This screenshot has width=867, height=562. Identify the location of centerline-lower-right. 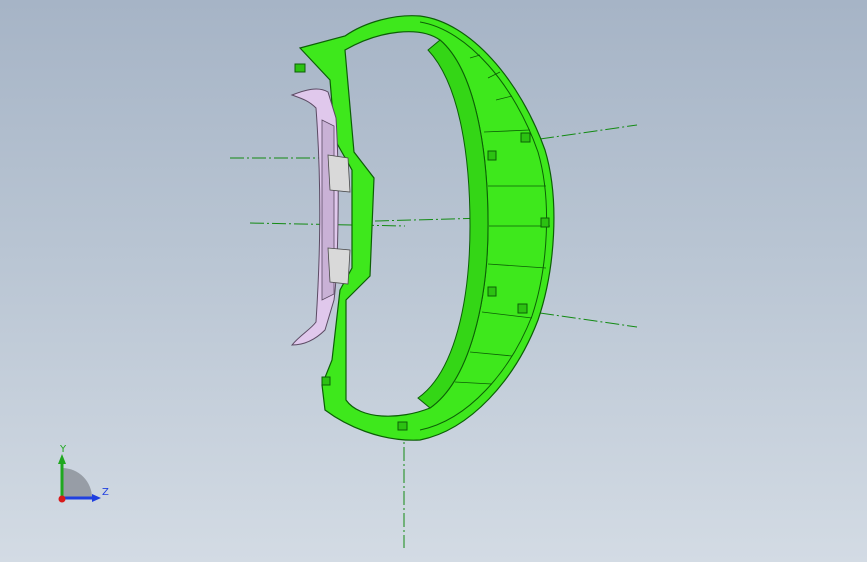
(588, 320).